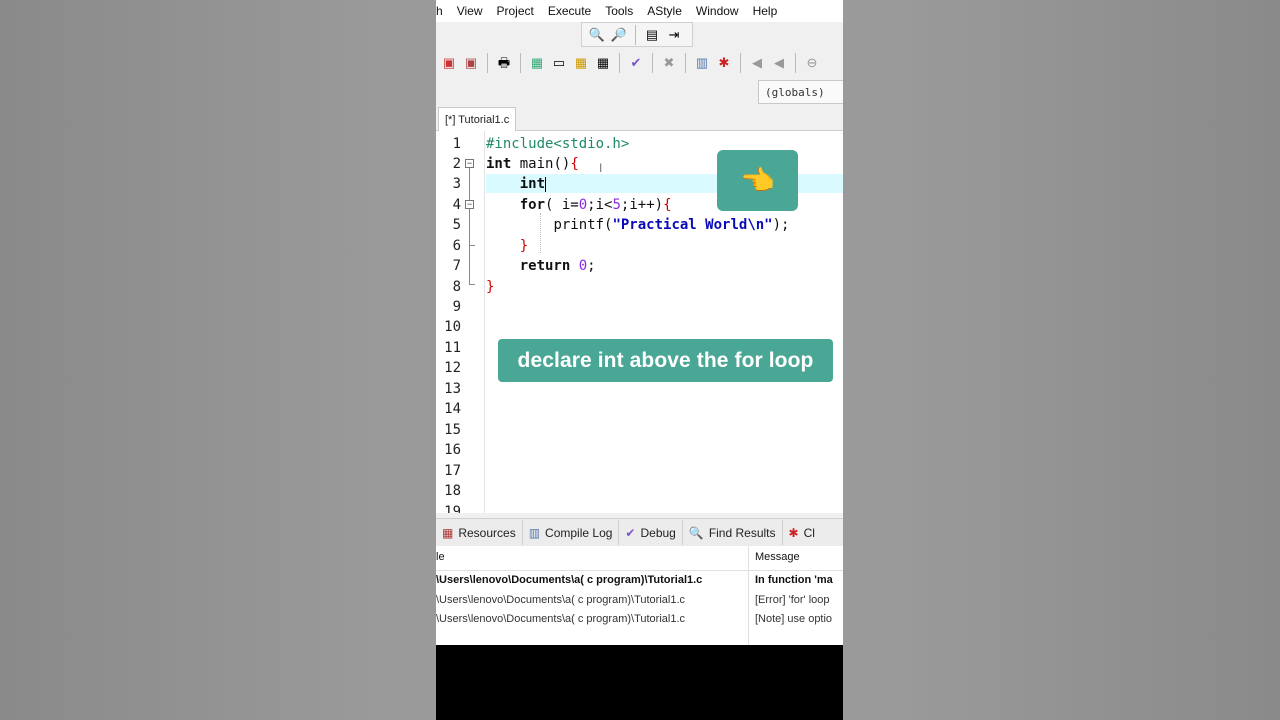 Image resolution: width=1280 pixels, height=720 pixels. I want to click on menu-item-execute: Execute, so click(569, 11).